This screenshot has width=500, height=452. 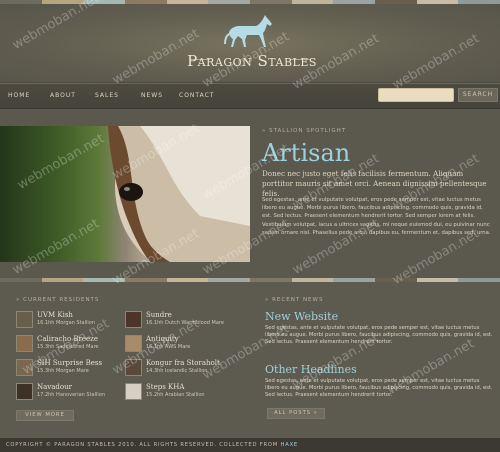 I want to click on resident-item: SIH Surprise Bess 15.3hh Morgan Mare, so click(x=71, y=369).